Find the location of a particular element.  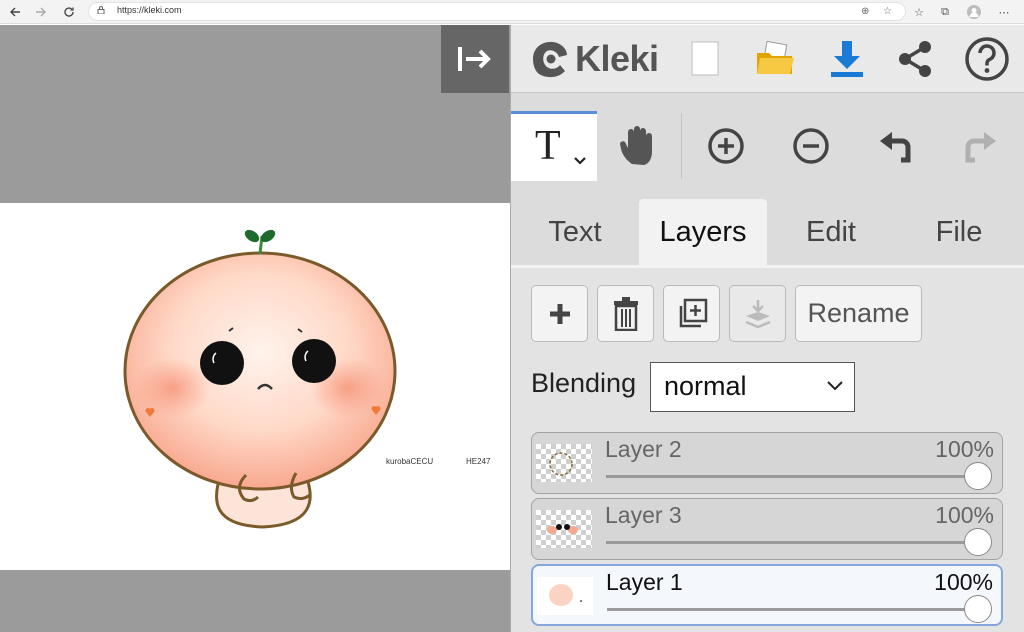

zoom-out-icon is located at coordinates (811, 146).